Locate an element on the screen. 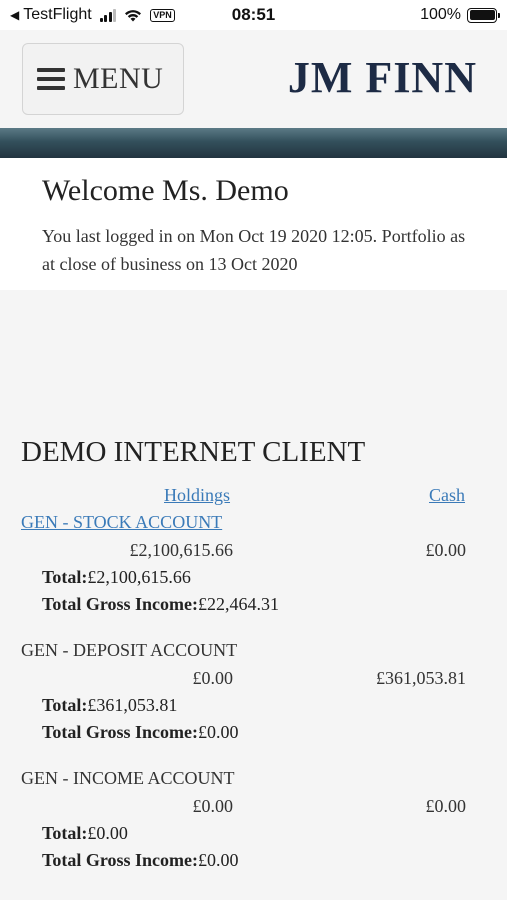  client-name-heading: DEMO INTERNET CLIENT is located at coordinates (193, 452).